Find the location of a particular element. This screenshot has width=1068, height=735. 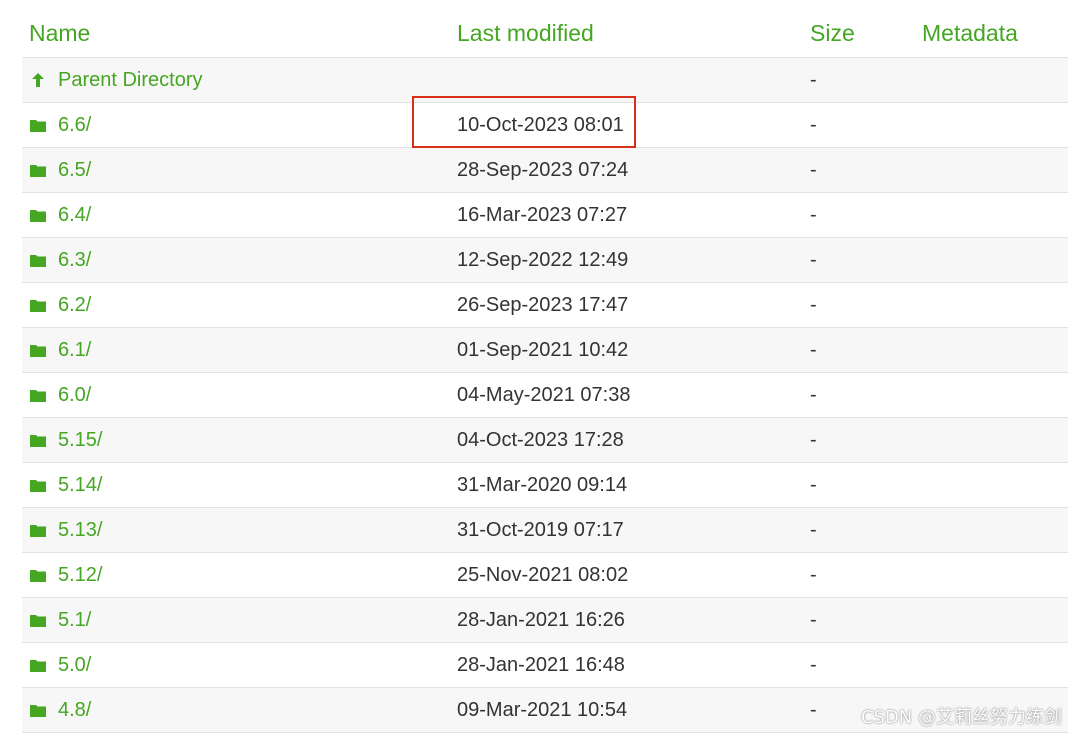

last-modified-cell: 01-Sep-2021 10:42 is located at coordinates (543, 349).